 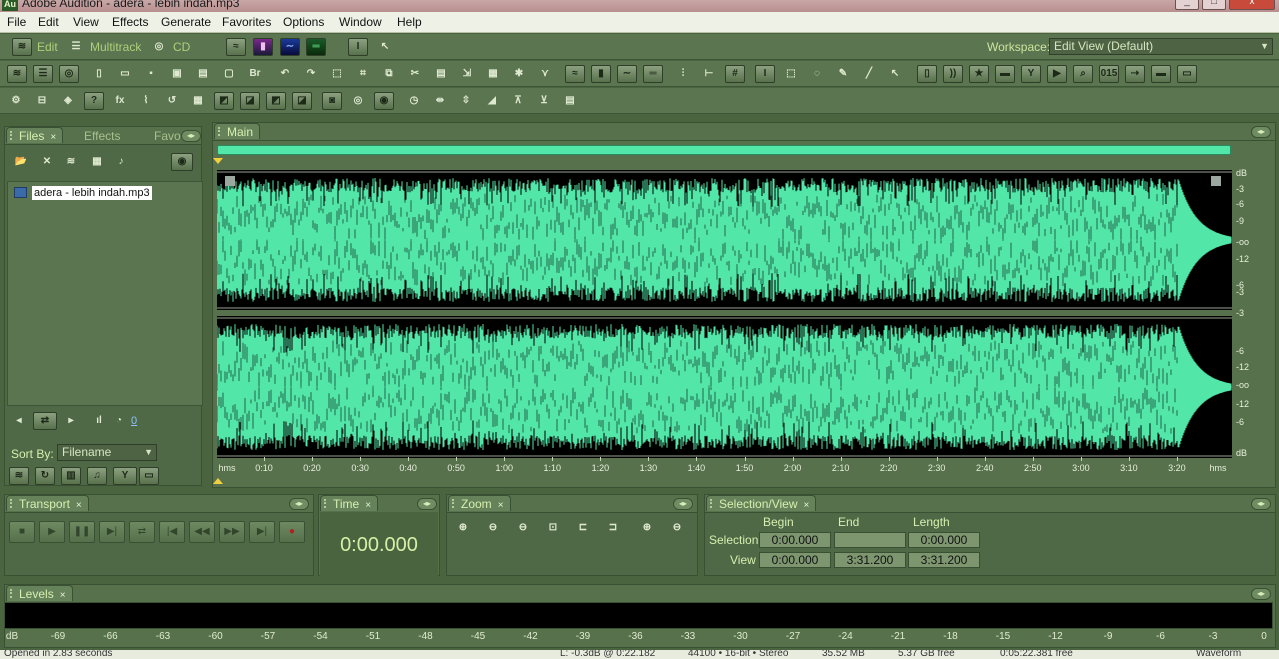 What do you see at coordinates (1187, 74) in the screenshot?
I see `window-icon: ▭` at bounding box center [1187, 74].